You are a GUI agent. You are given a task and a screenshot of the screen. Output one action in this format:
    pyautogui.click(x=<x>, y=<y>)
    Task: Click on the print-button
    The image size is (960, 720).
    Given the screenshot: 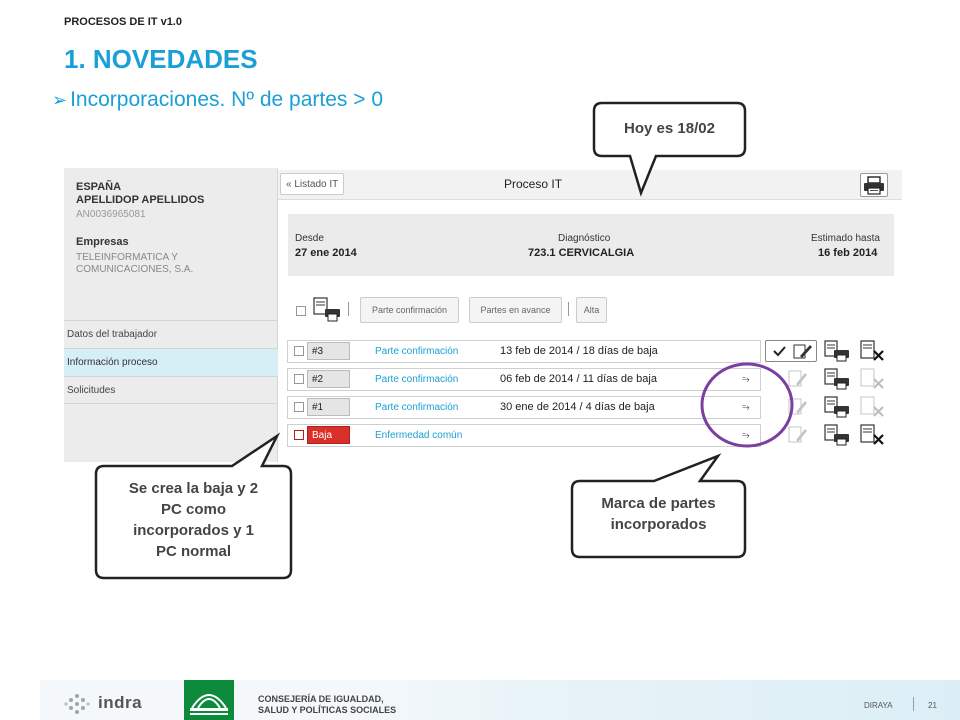 What is the action you would take?
    pyautogui.click(x=874, y=185)
    